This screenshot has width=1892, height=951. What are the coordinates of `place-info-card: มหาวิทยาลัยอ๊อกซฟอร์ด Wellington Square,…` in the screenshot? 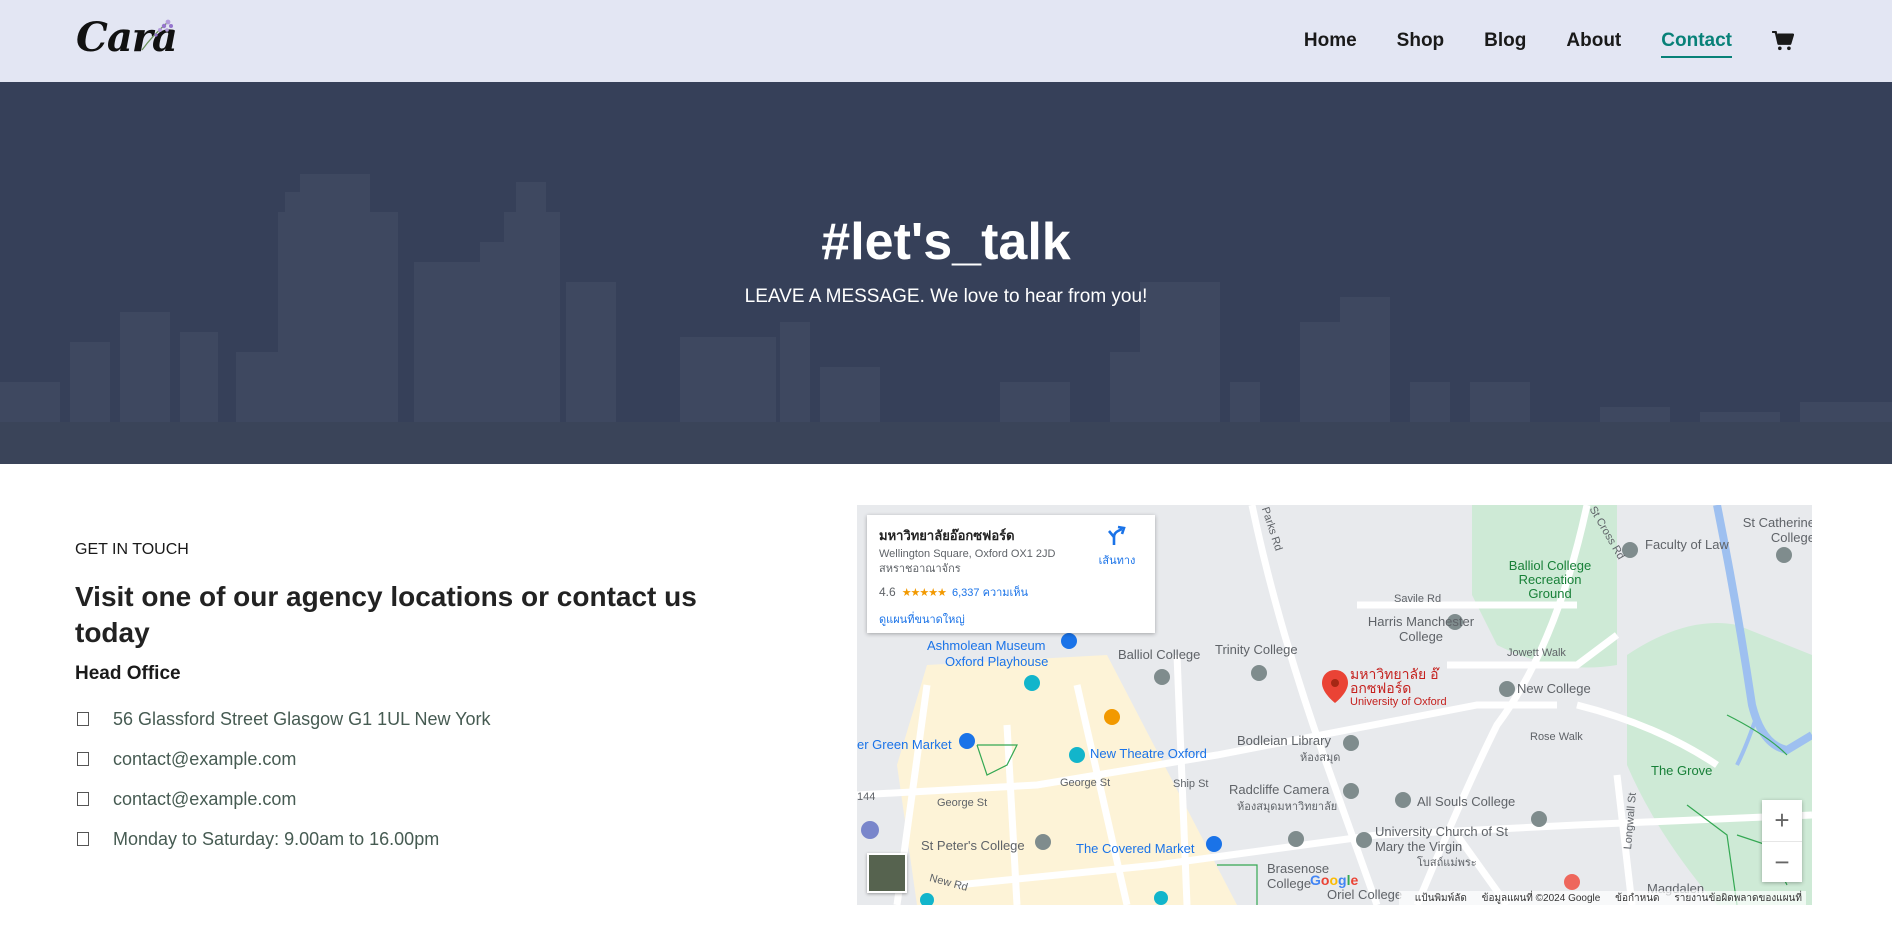 It's located at (1011, 574).